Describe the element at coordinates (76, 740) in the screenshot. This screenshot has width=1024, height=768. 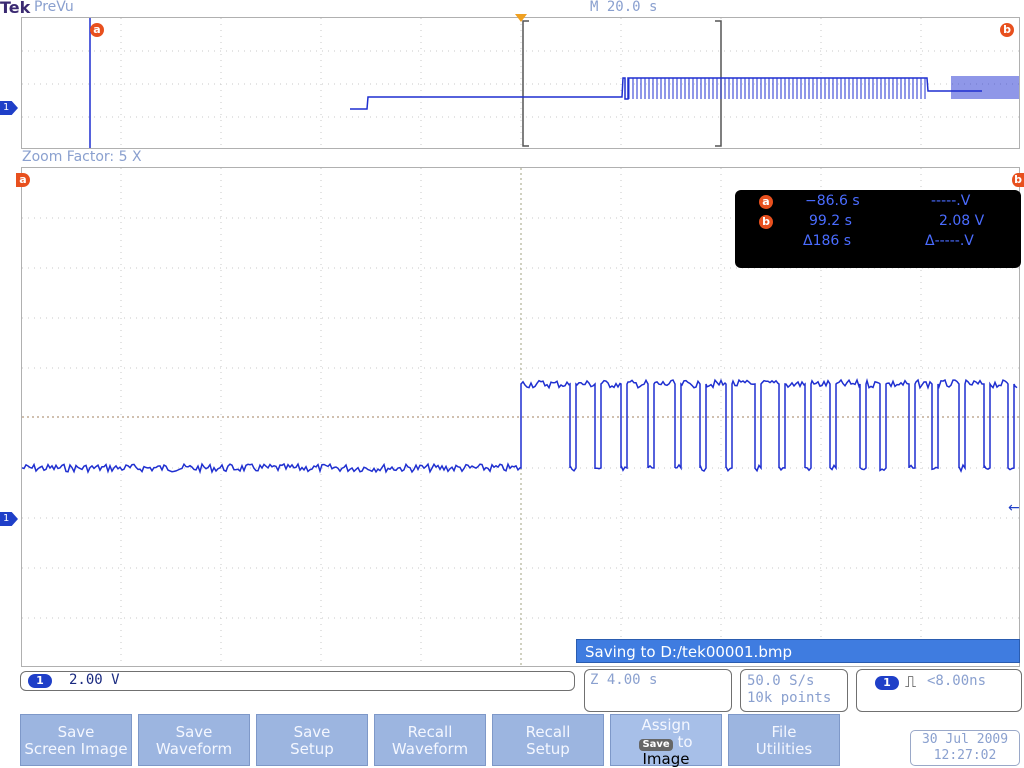
I see `save-screen-image-button: Save Screen Image` at that location.